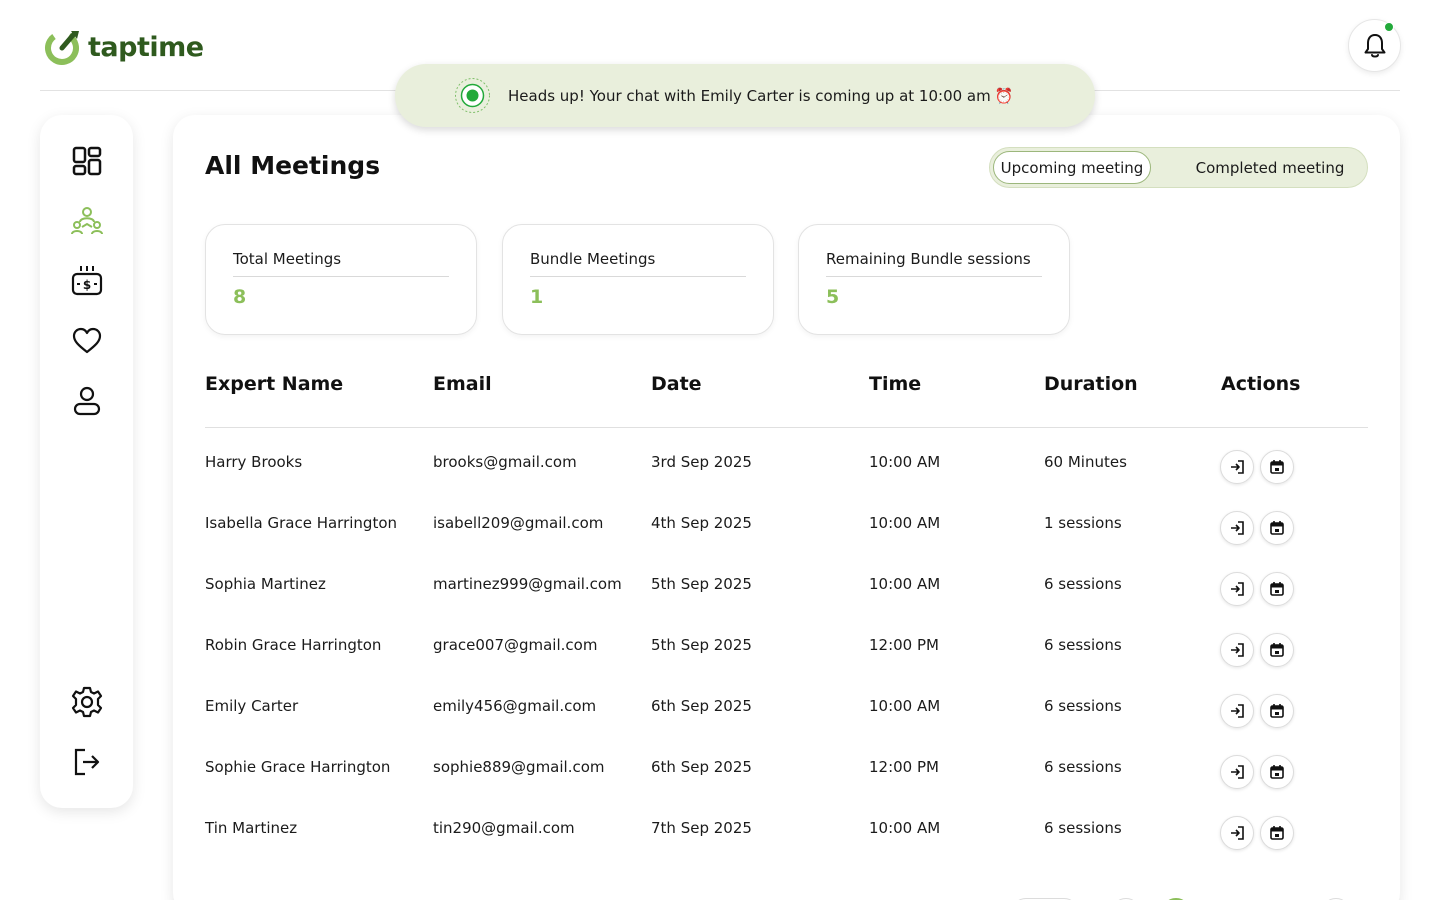  I want to click on alarm-clock-icon: ⏰, so click(1004, 95).